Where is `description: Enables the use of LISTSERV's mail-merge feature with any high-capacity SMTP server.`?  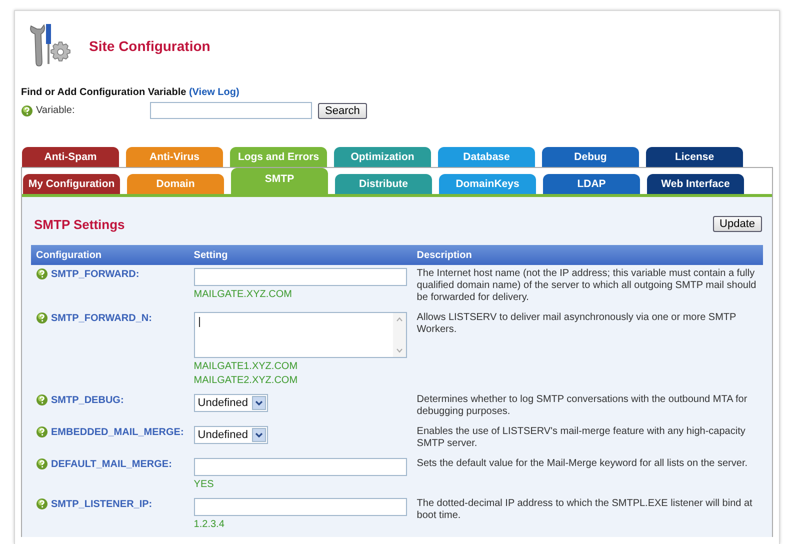
description: Enables the use of LISTSERV's mail-merge feature with any high-capacity SMTP server. is located at coordinates (581, 438).